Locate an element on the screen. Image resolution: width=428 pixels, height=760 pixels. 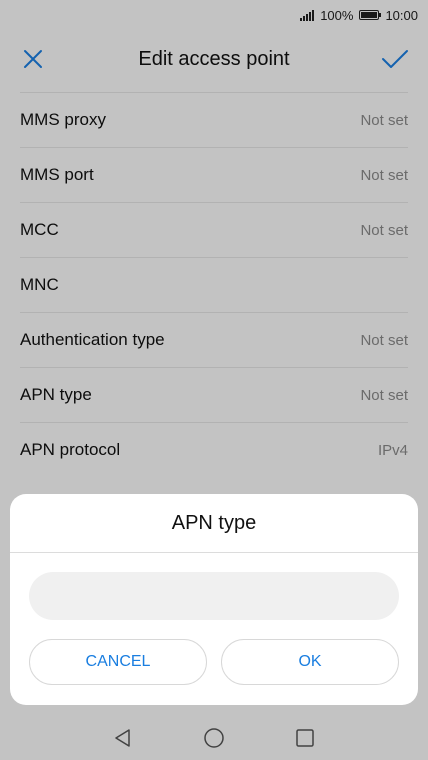
apn-type-input is located at coordinates (214, 596).